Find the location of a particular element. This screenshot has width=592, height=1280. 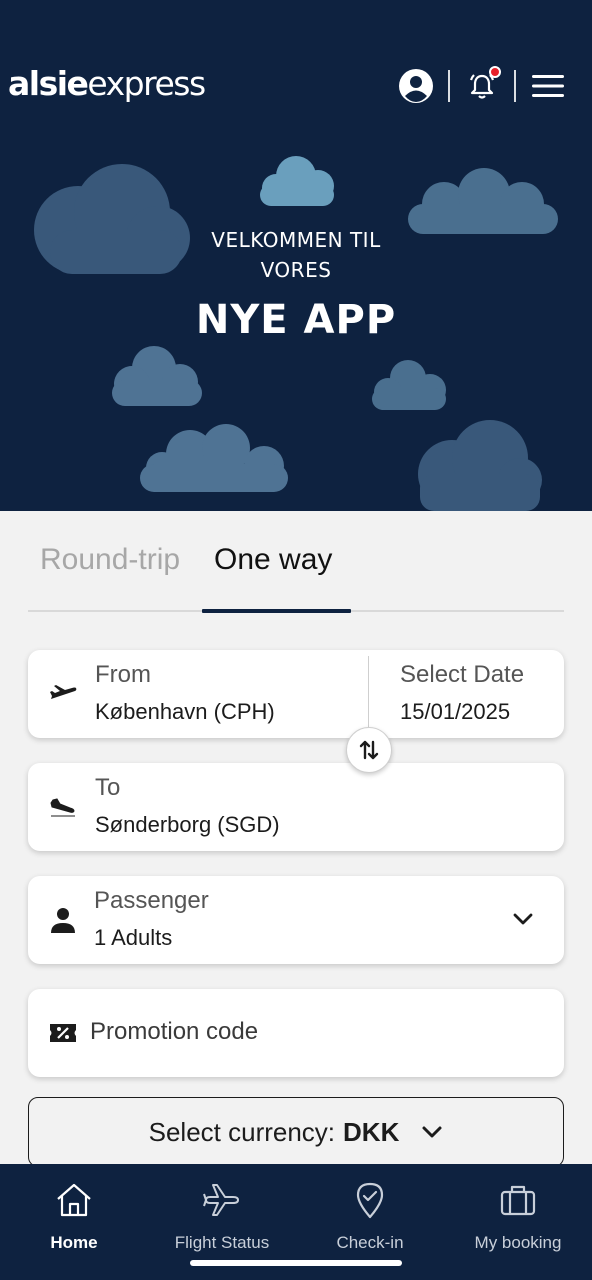

alsie-express-logo: alsieexpress is located at coordinates (107, 84).